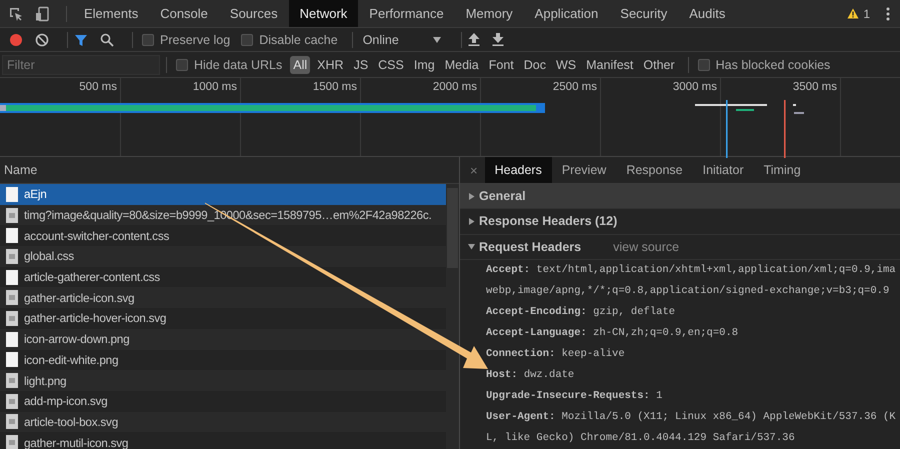 This screenshot has width=900, height=449. Describe the element at coordinates (782, 170) in the screenshot. I see `detail-tab: Timing` at that location.